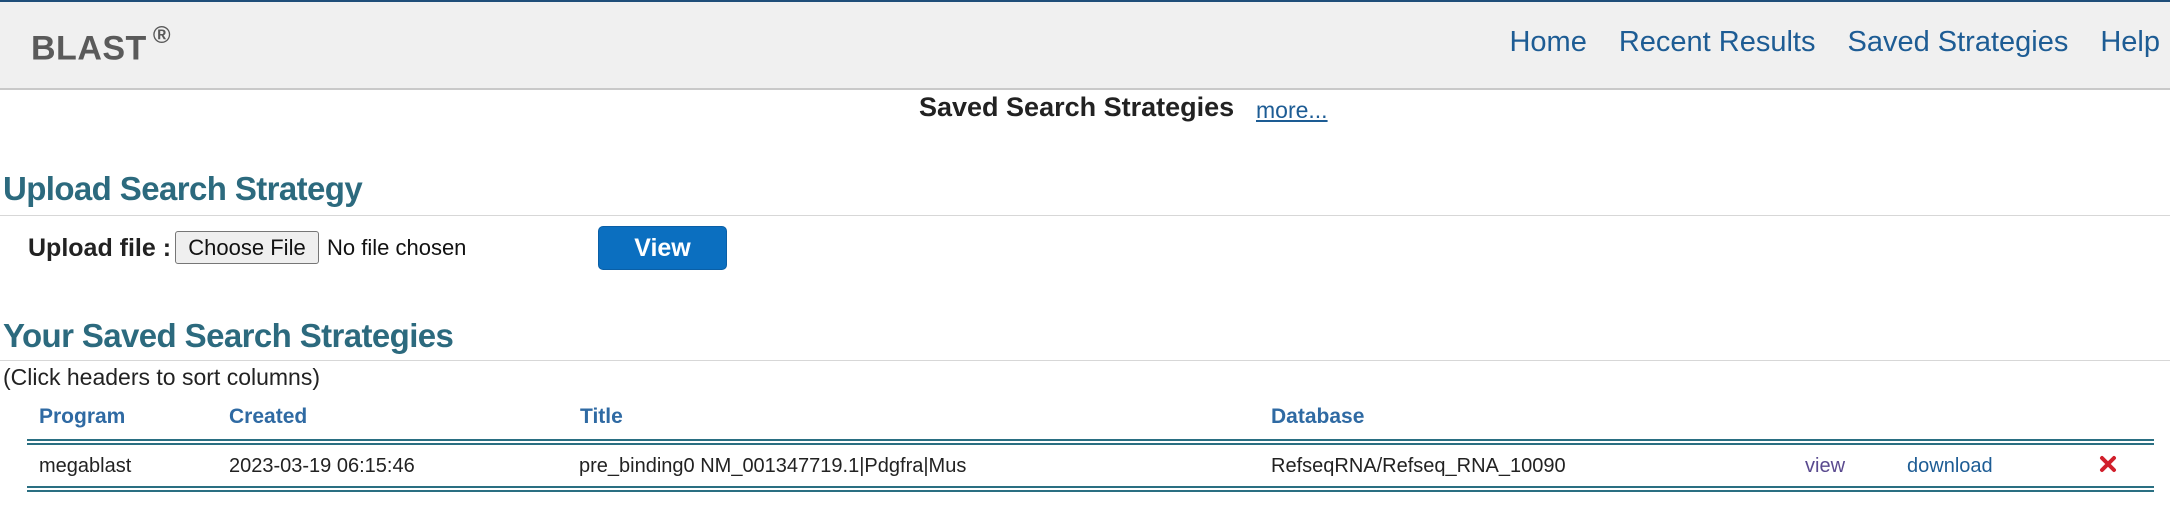  I want to click on choose-file-button: Choose File, so click(247, 247).